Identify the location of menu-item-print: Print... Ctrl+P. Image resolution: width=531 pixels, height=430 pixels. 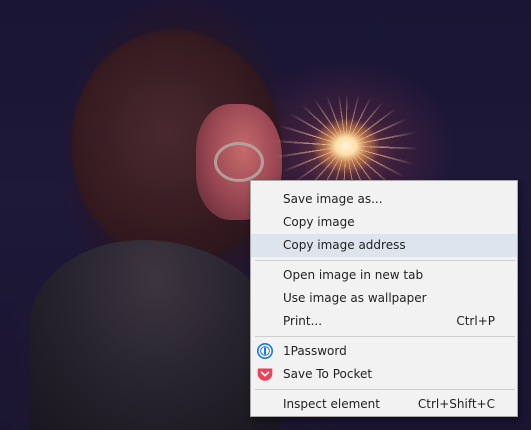
(384, 321).